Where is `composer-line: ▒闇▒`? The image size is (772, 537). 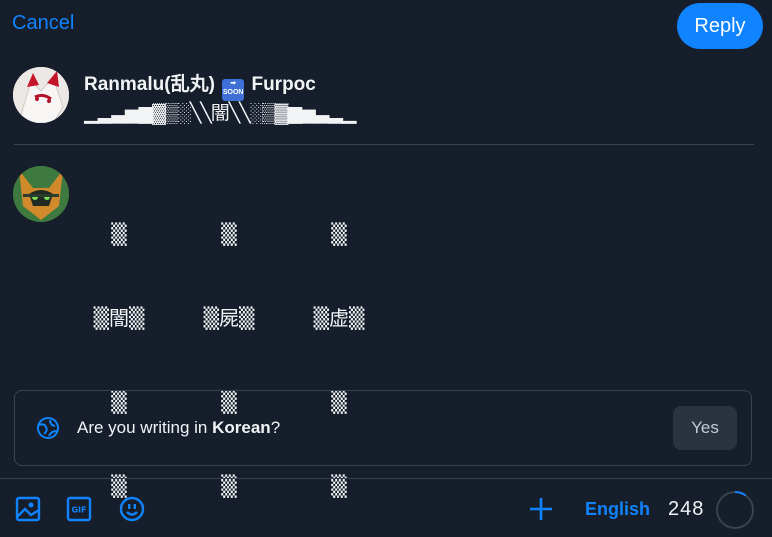 composer-line: ▒闇▒ is located at coordinates (119, 318).